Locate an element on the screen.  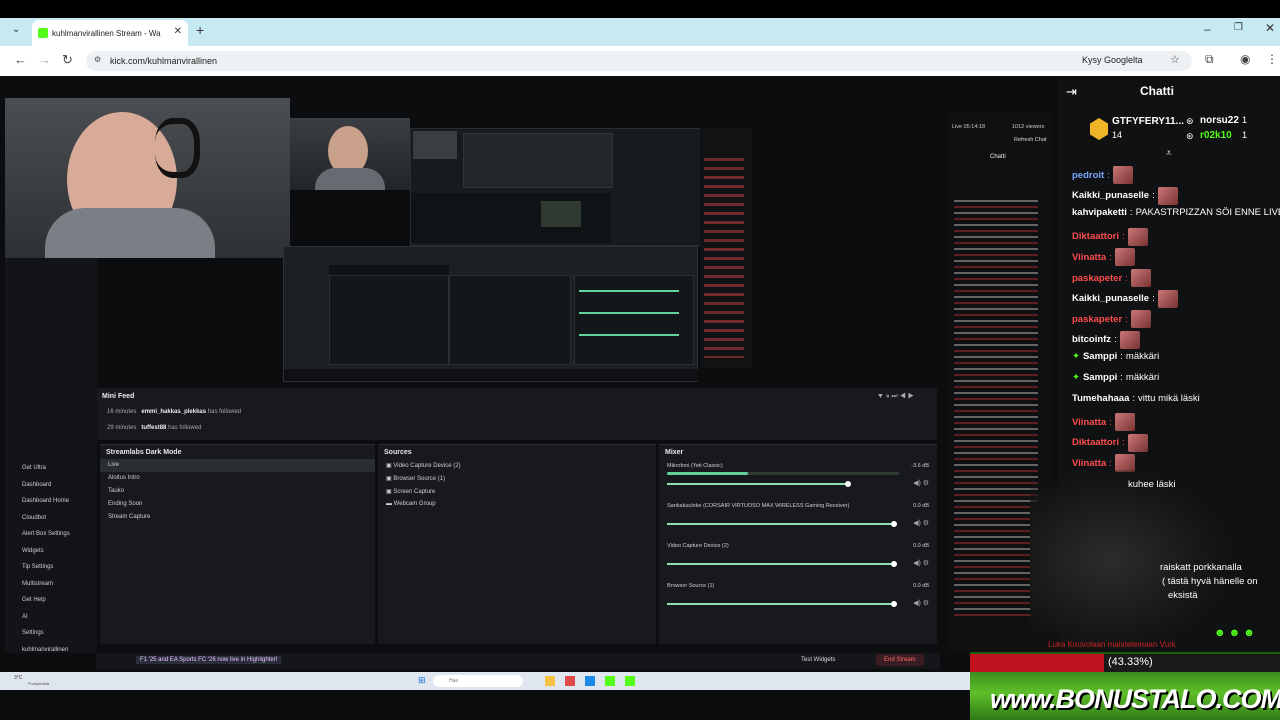
scene-item: Aloitus Intro is located at coordinates (237, 478).